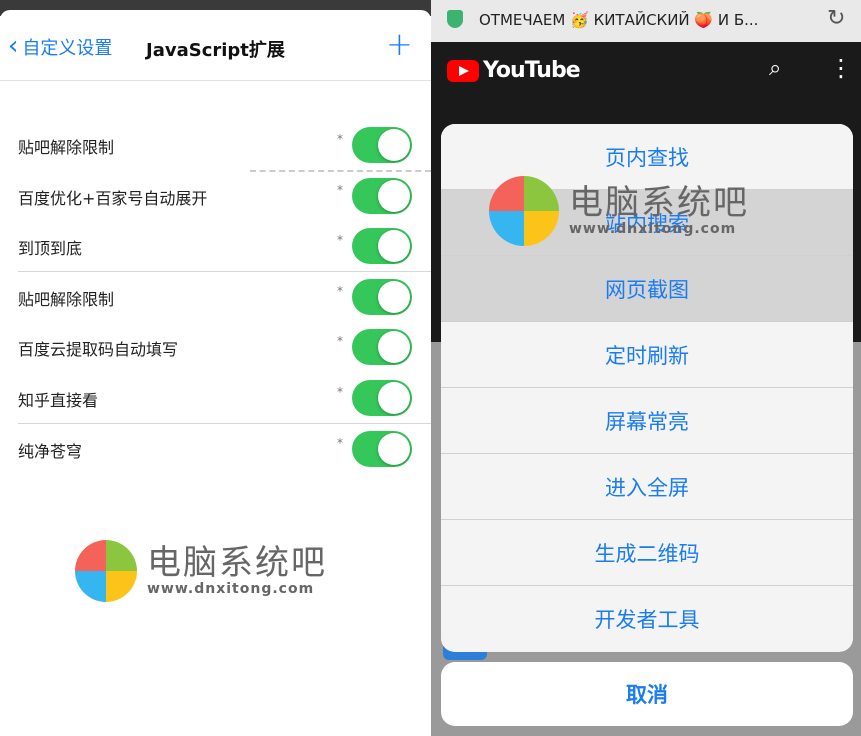 This screenshot has width=861, height=736. I want to click on menu-item-keep-screen-on: 屏幕常亮, so click(647, 421).